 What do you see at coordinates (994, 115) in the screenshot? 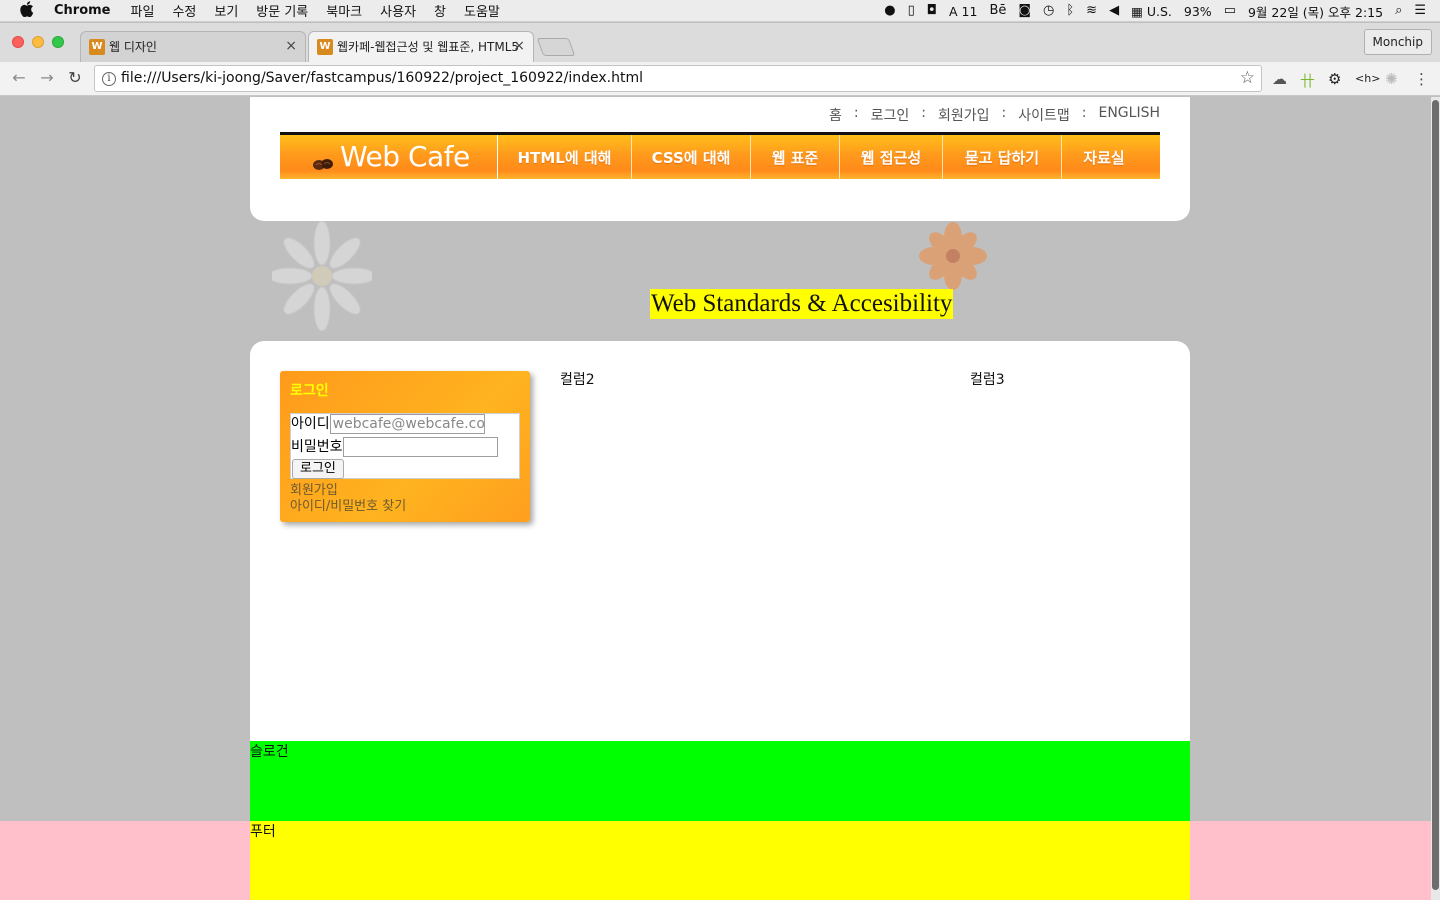
I see `utility-nav: 홈 : 로그인 : 회원가입 : 사이트맵 : ENGLISH` at bounding box center [994, 115].